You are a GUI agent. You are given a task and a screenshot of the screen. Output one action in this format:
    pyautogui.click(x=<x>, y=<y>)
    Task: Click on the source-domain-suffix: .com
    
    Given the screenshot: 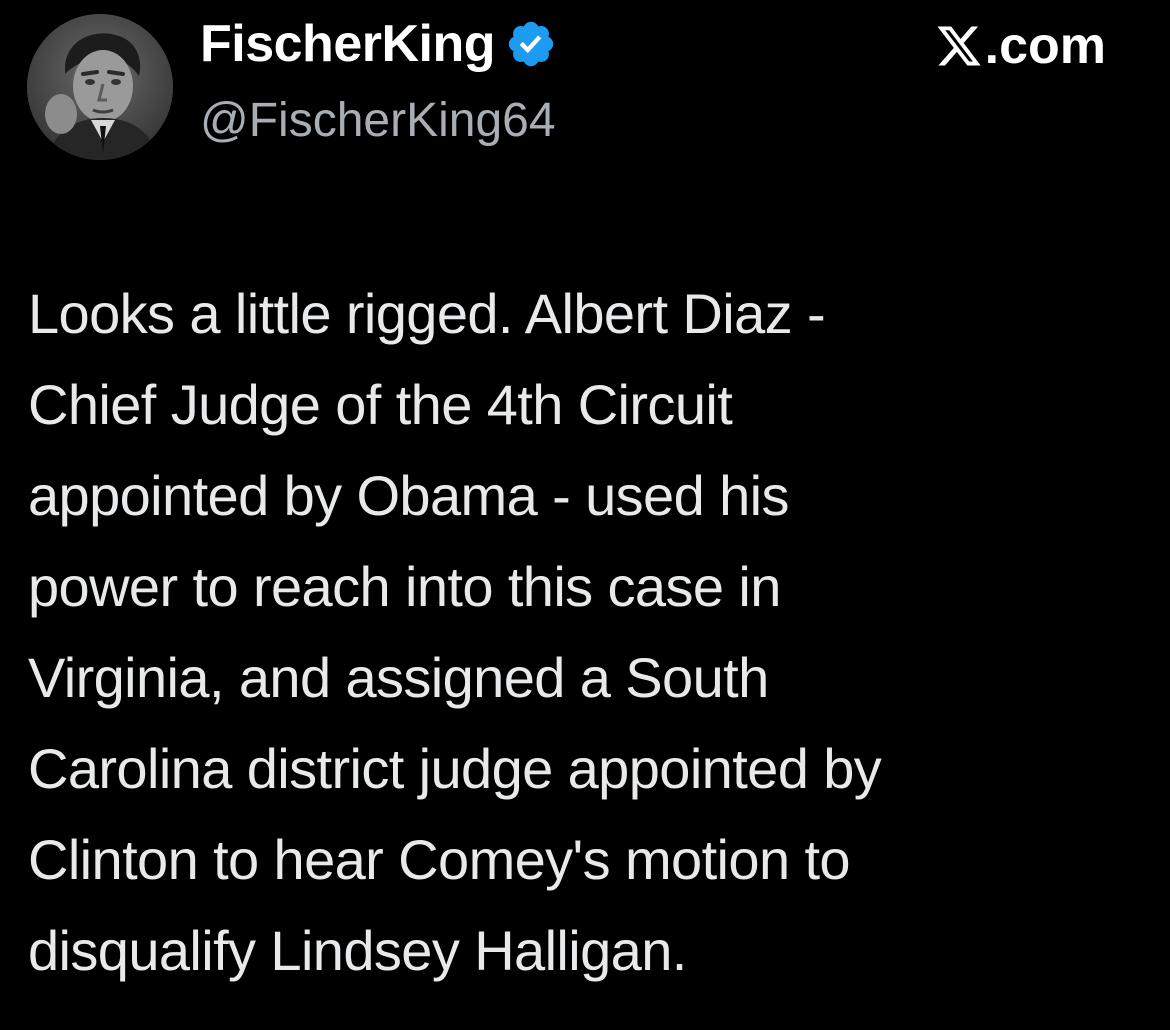 What is the action you would take?
    pyautogui.click(x=1045, y=46)
    